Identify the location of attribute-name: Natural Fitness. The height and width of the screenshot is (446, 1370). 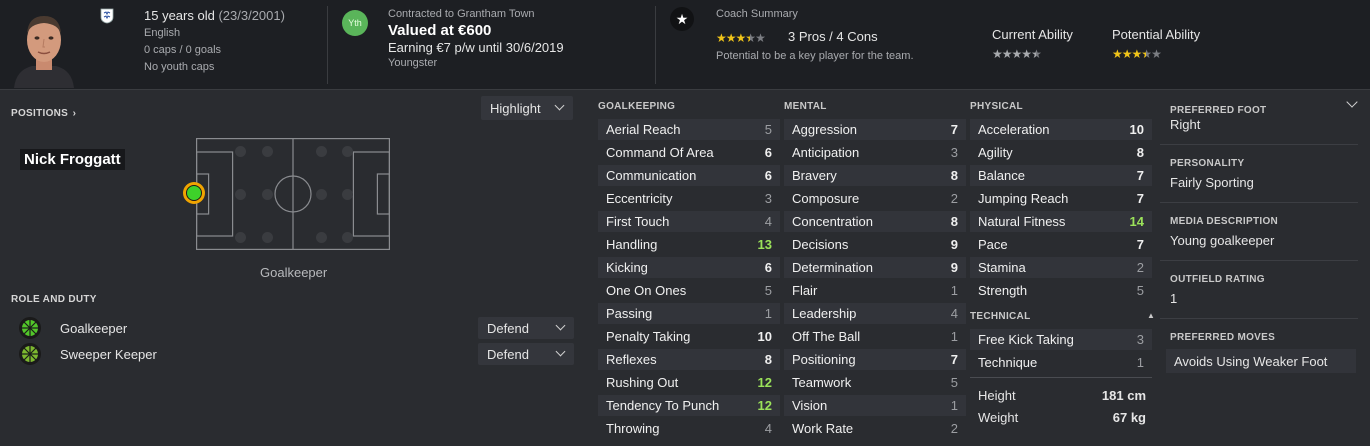
(1022, 221).